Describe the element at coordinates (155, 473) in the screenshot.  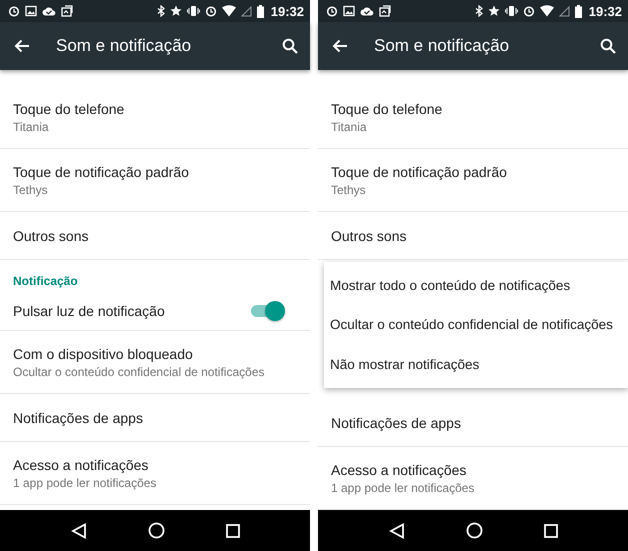
I see `settings-row: Acesso a notificações 1 app pode ler notificações` at that location.